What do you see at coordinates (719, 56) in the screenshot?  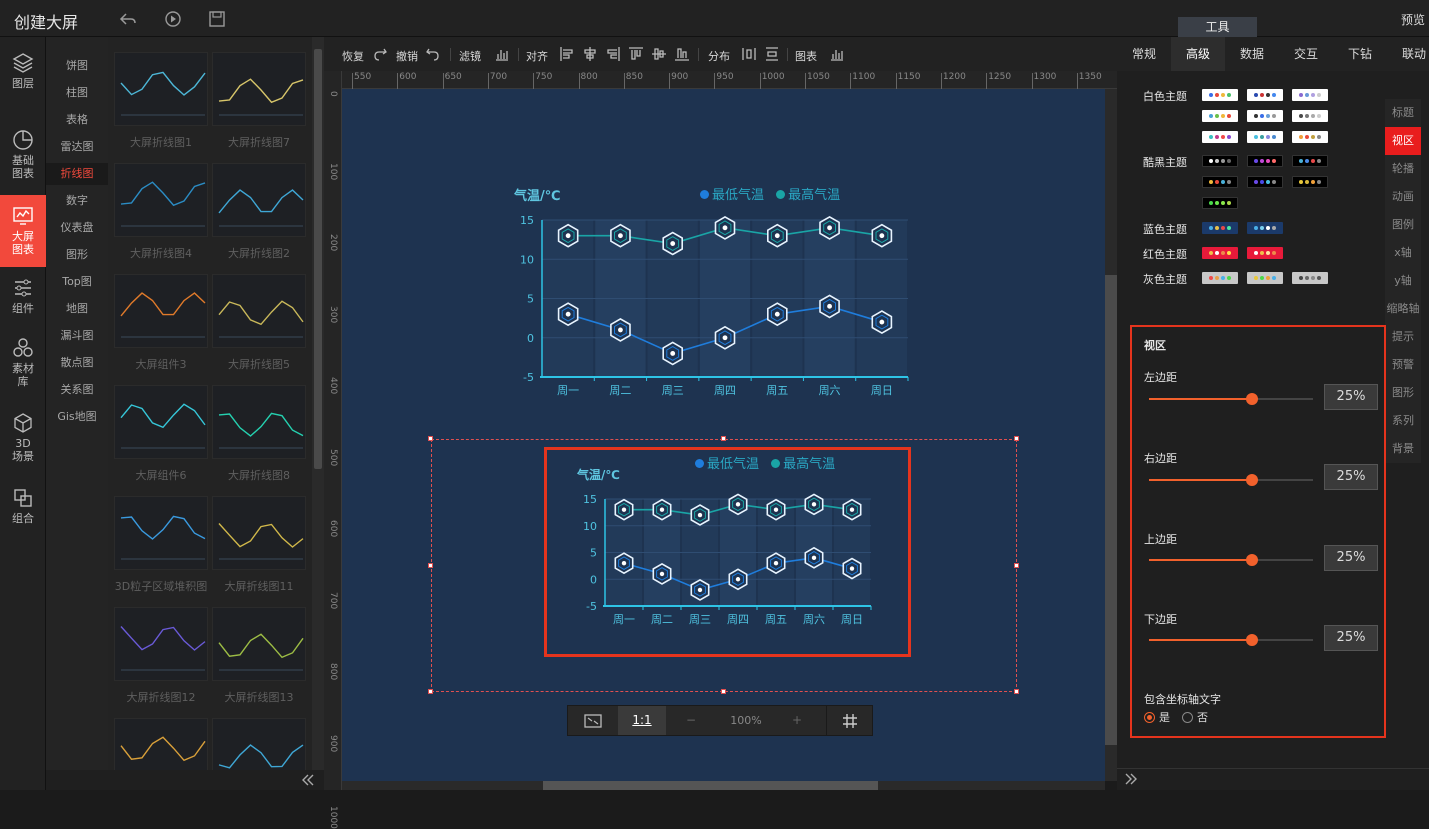 I see `distribute-button: 分布` at bounding box center [719, 56].